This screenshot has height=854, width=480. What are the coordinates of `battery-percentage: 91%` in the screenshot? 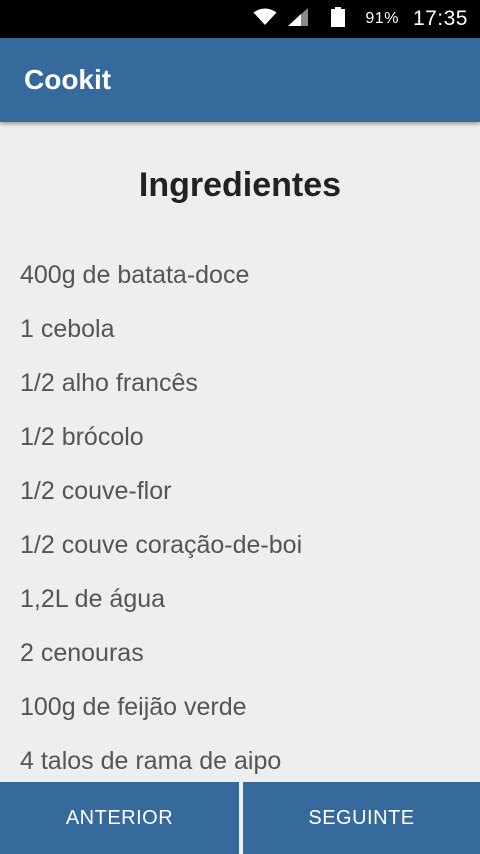 It's located at (382, 18).